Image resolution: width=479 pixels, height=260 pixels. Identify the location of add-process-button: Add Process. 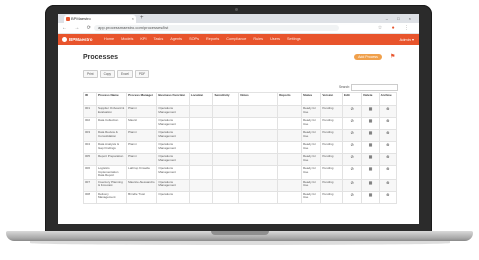
(368, 57).